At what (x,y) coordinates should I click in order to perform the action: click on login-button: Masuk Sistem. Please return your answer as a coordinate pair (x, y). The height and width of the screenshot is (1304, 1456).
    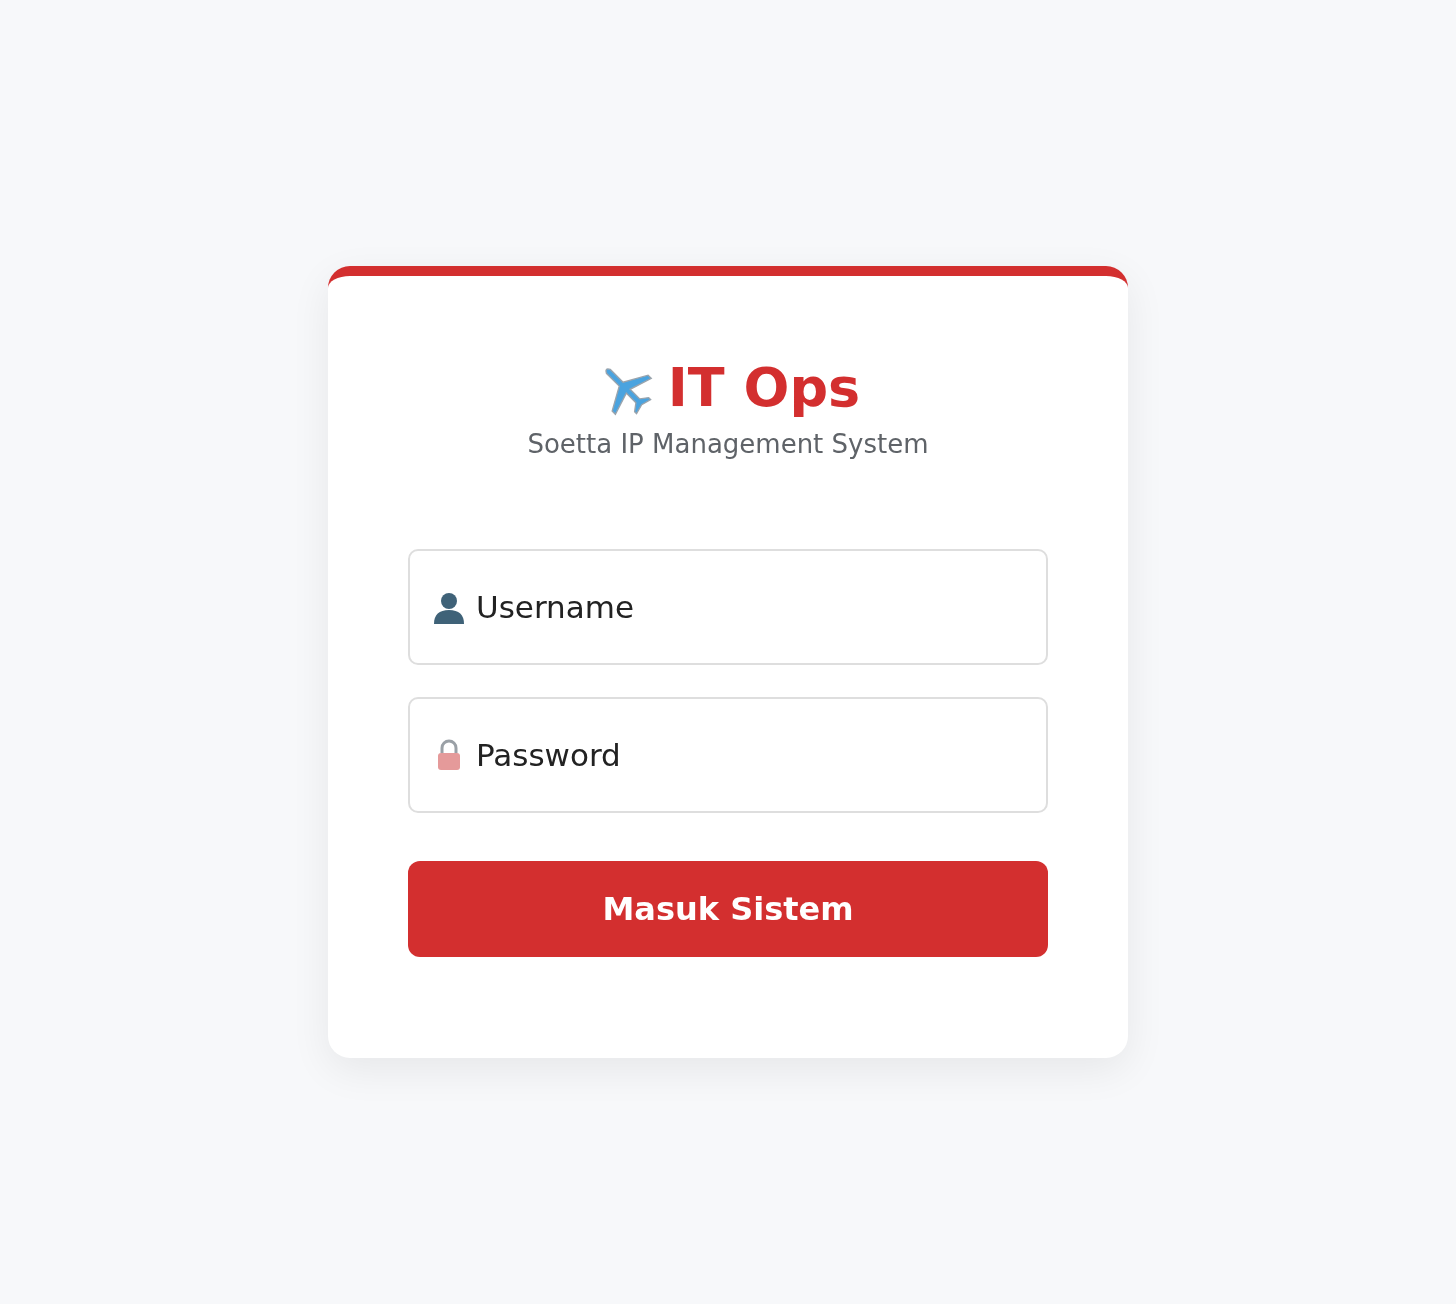
    Looking at the image, I should click on (728, 909).